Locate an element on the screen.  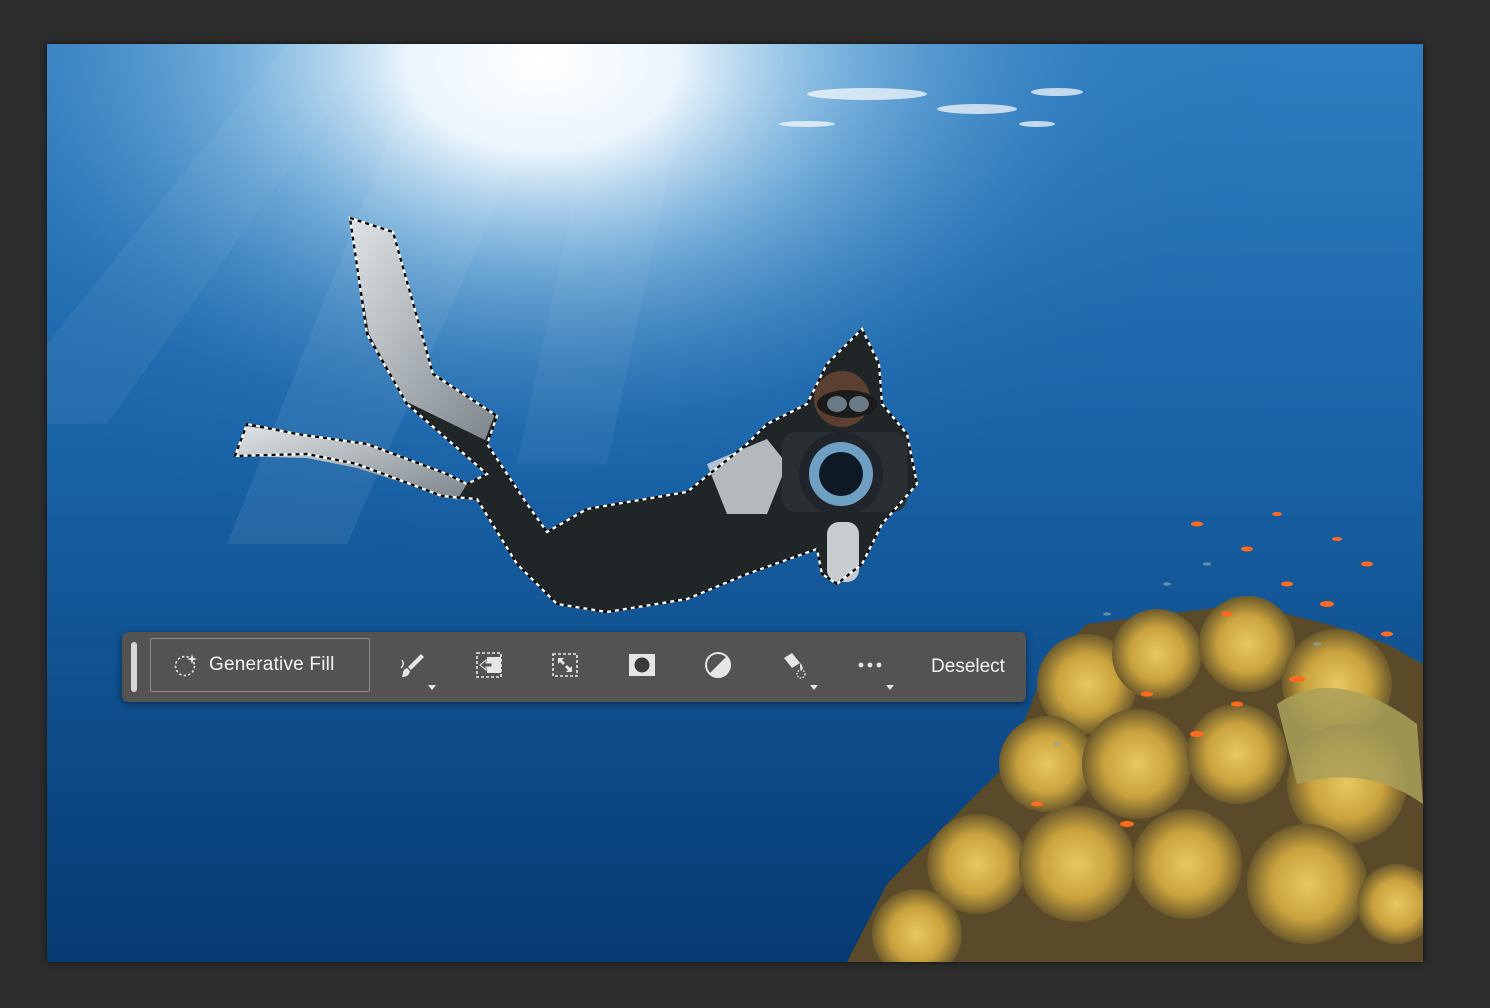
deselect-button: Deselect is located at coordinates (968, 667).